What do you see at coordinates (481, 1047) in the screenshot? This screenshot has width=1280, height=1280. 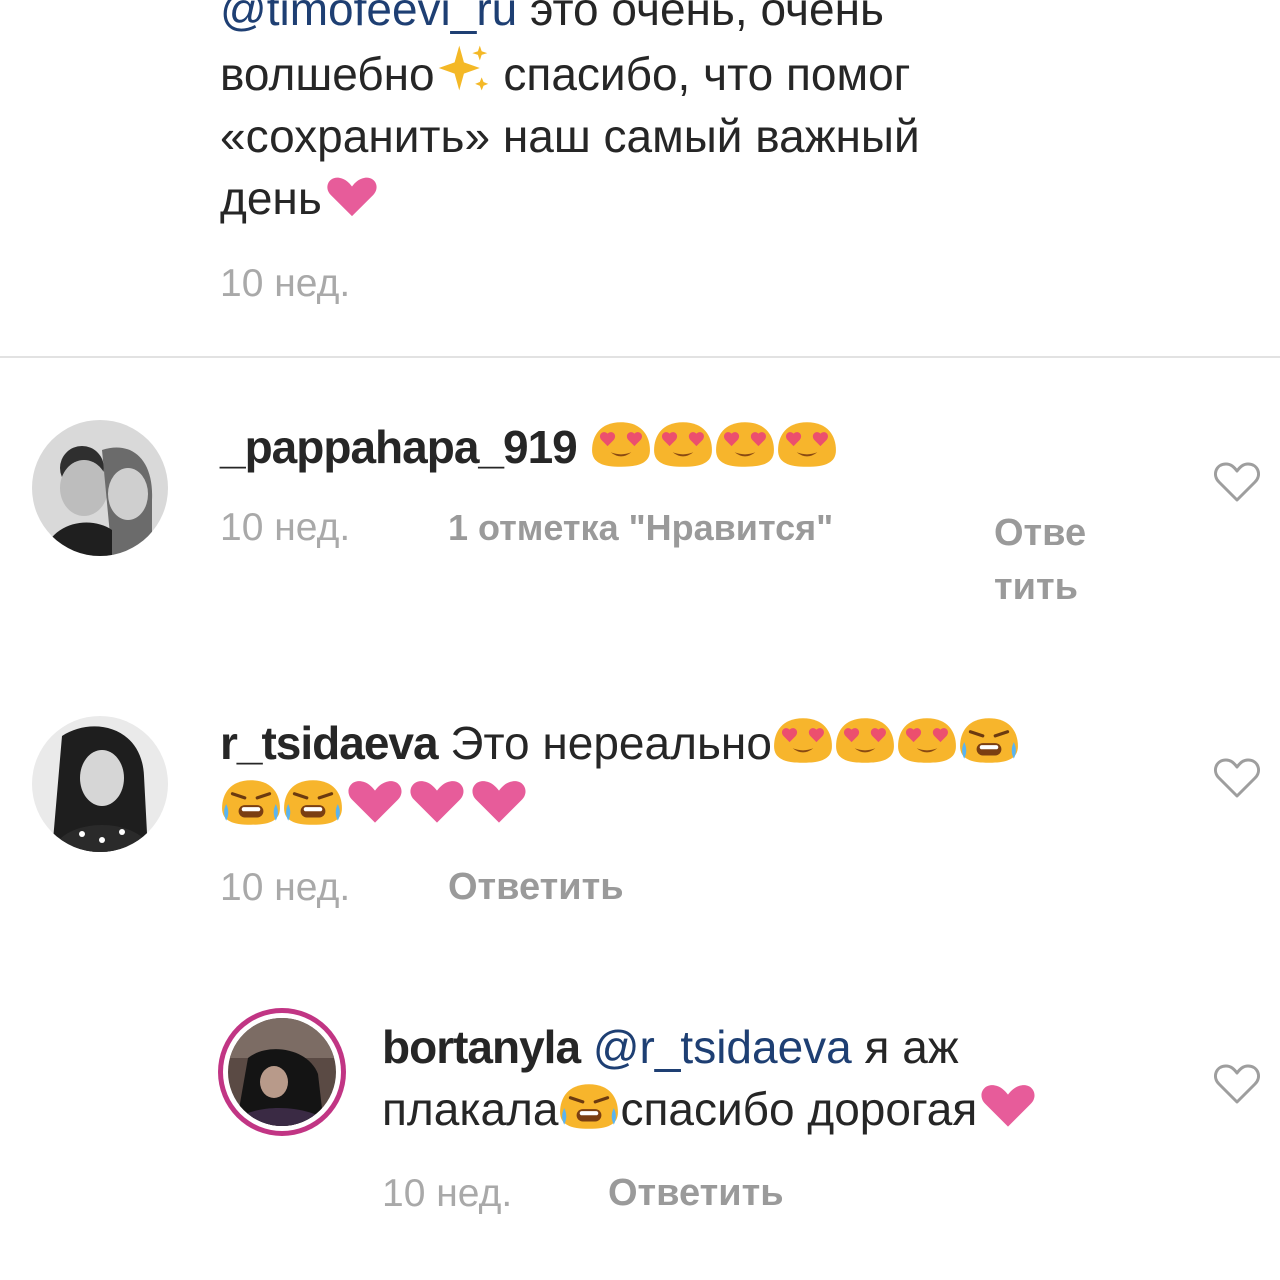 I see `username: bortanyla` at bounding box center [481, 1047].